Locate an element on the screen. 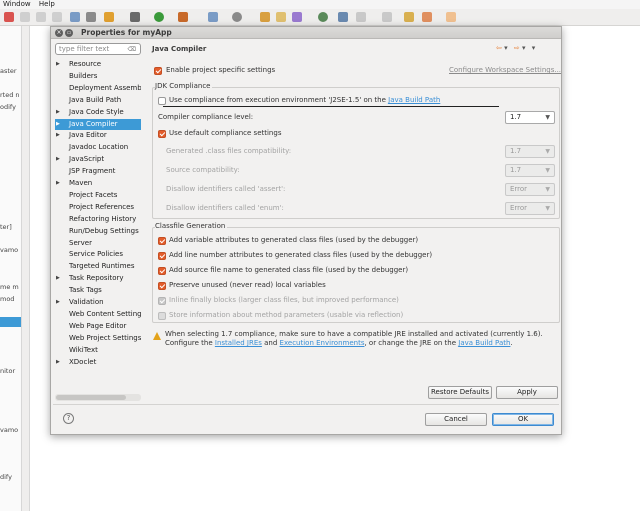  use-default-compliance-checkbox is located at coordinates (162, 134).